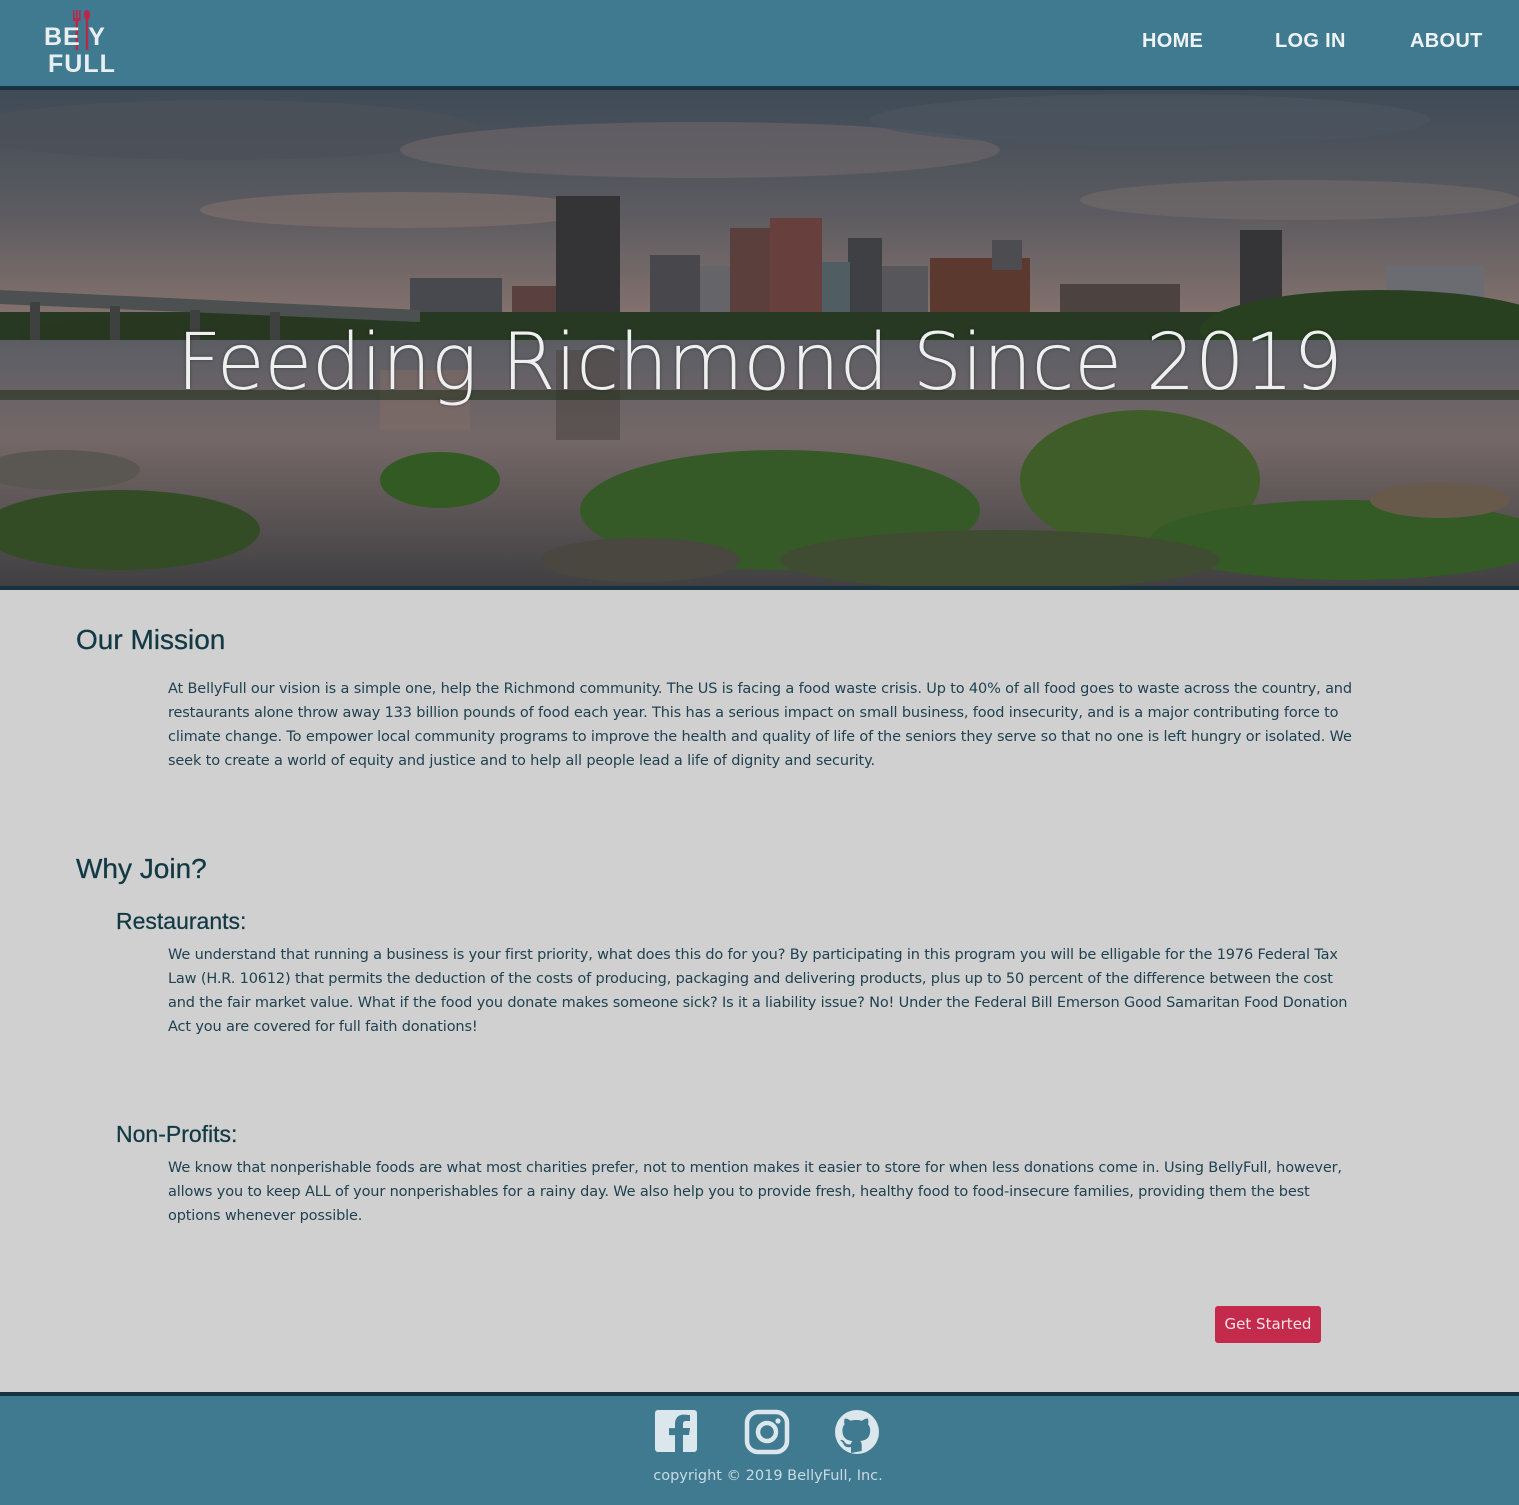 The image size is (1519, 1505). What do you see at coordinates (1310, 41) in the screenshot?
I see `nav-login-link: LOG IN` at bounding box center [1310, 41].